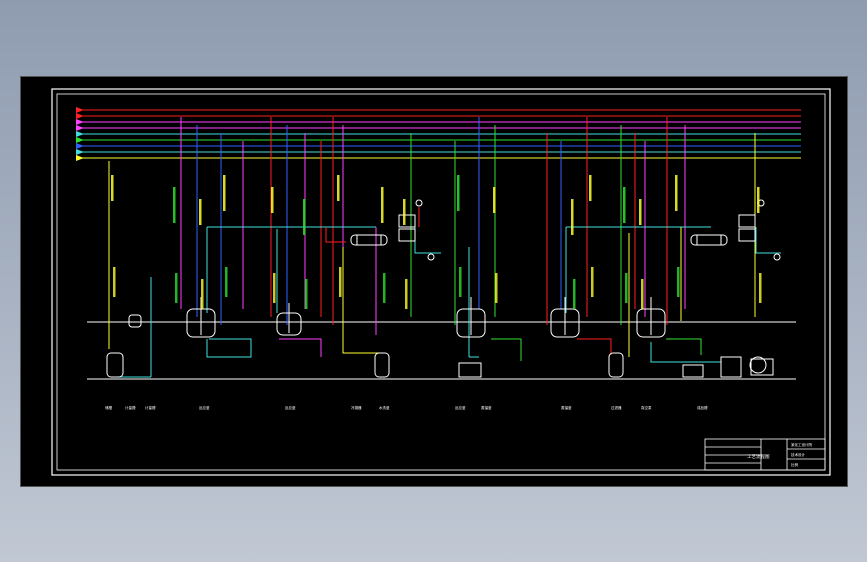 The height and width of the screenshot is (562, 867). I want to click on equipment-label: 冷凝器, so click(356, 407).